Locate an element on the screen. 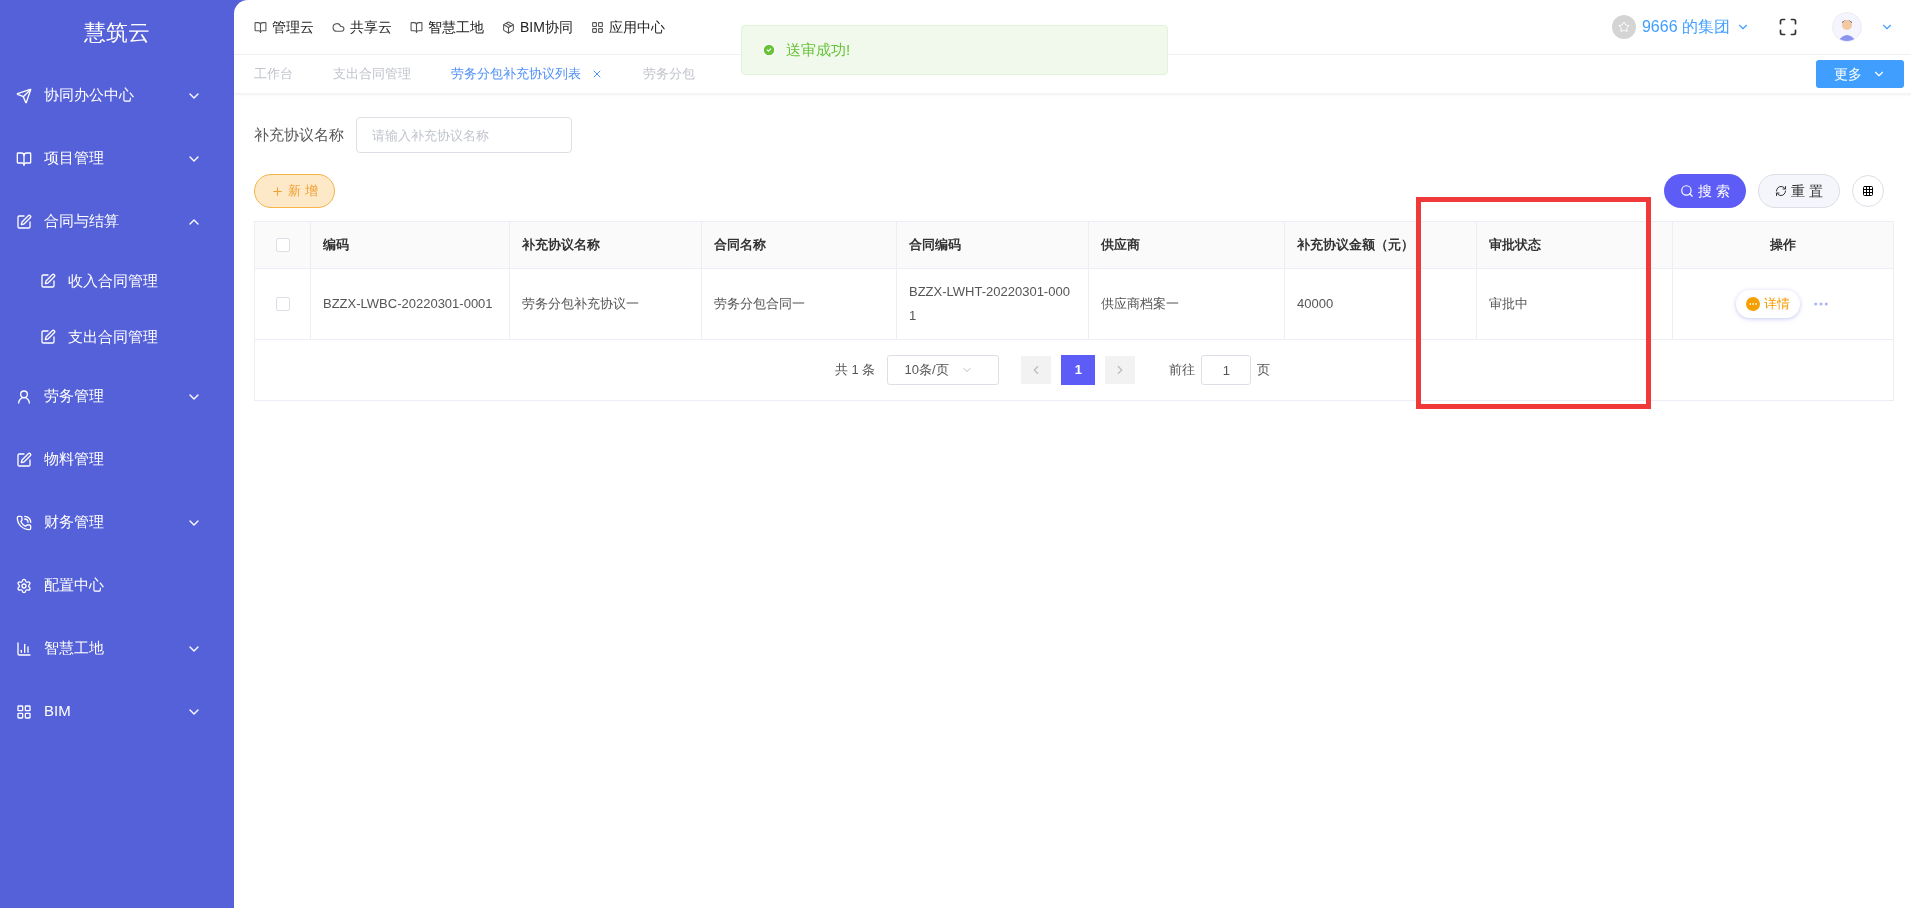 The image size is (1911, 908). table-cell-text: BZZX-LWBC-20220301-0001 is located at coordinates (408, 304).